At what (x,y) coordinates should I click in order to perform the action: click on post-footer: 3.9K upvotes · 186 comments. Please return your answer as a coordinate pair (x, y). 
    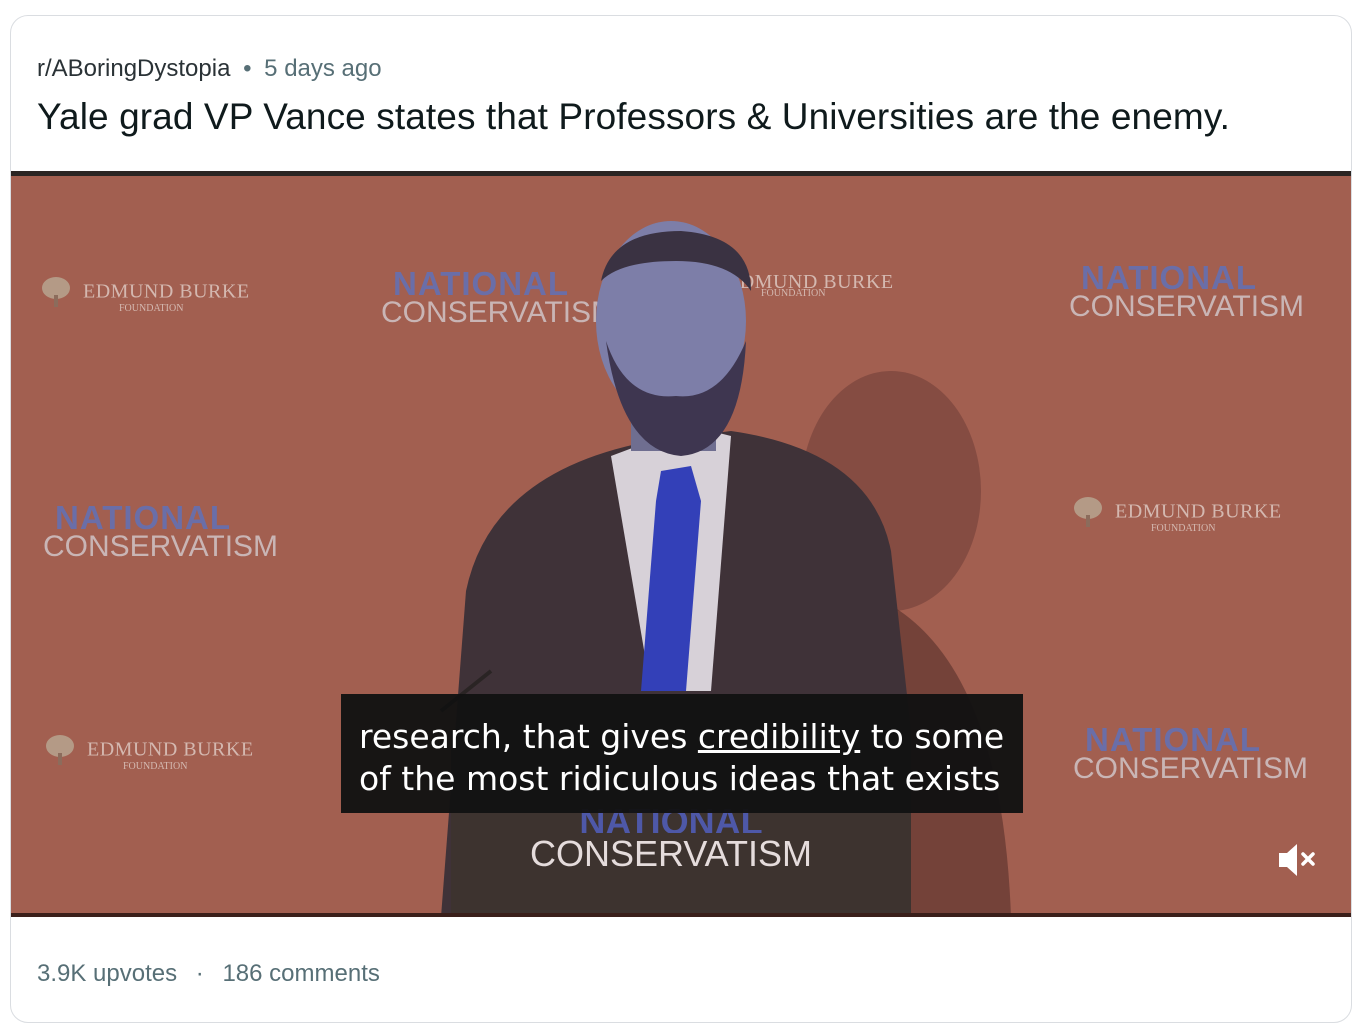
    Looking at the image, I should click on (208, 974).